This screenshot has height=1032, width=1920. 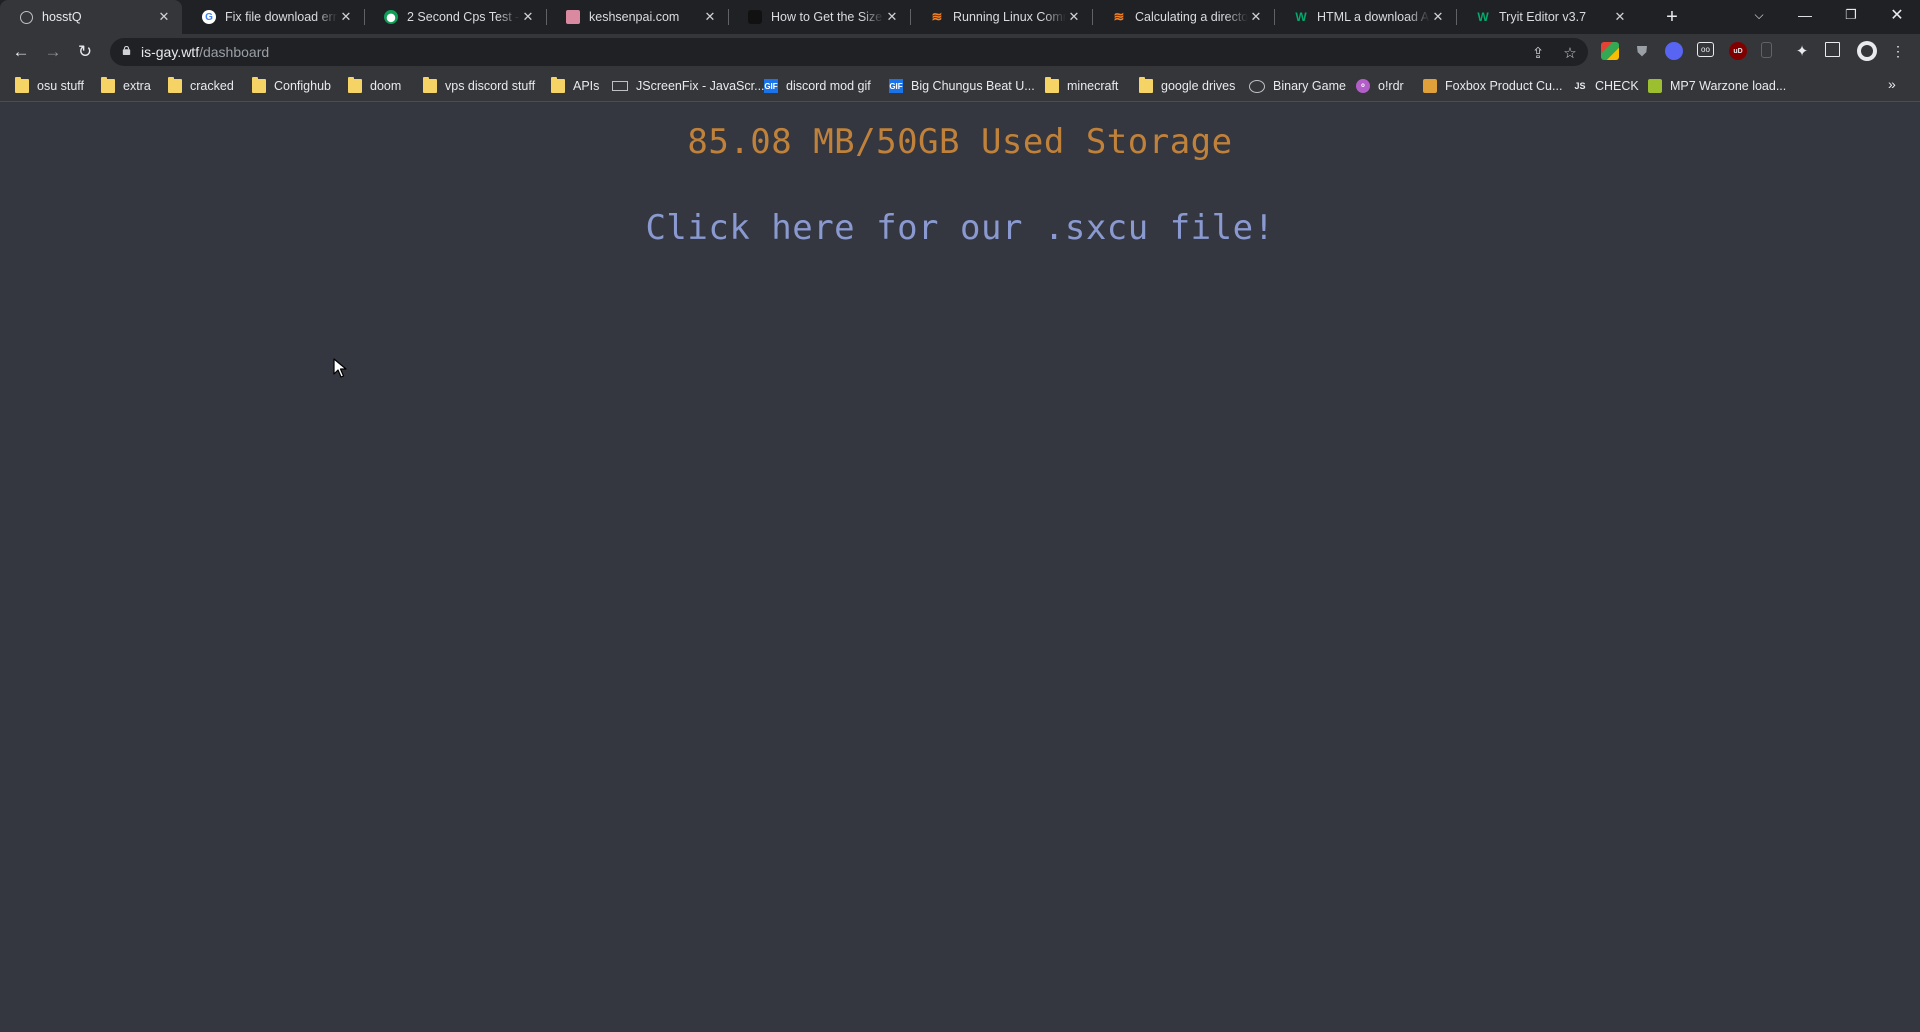 I want to click on extension-colorful-icon, so click(x=1610, y=51).